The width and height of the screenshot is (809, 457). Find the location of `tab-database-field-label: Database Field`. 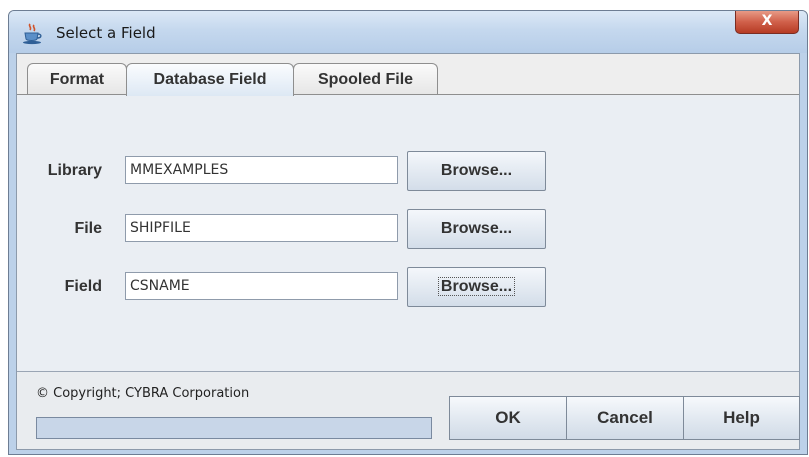

tab-database-field-label: Database Field is located at coordinates (210, 79).